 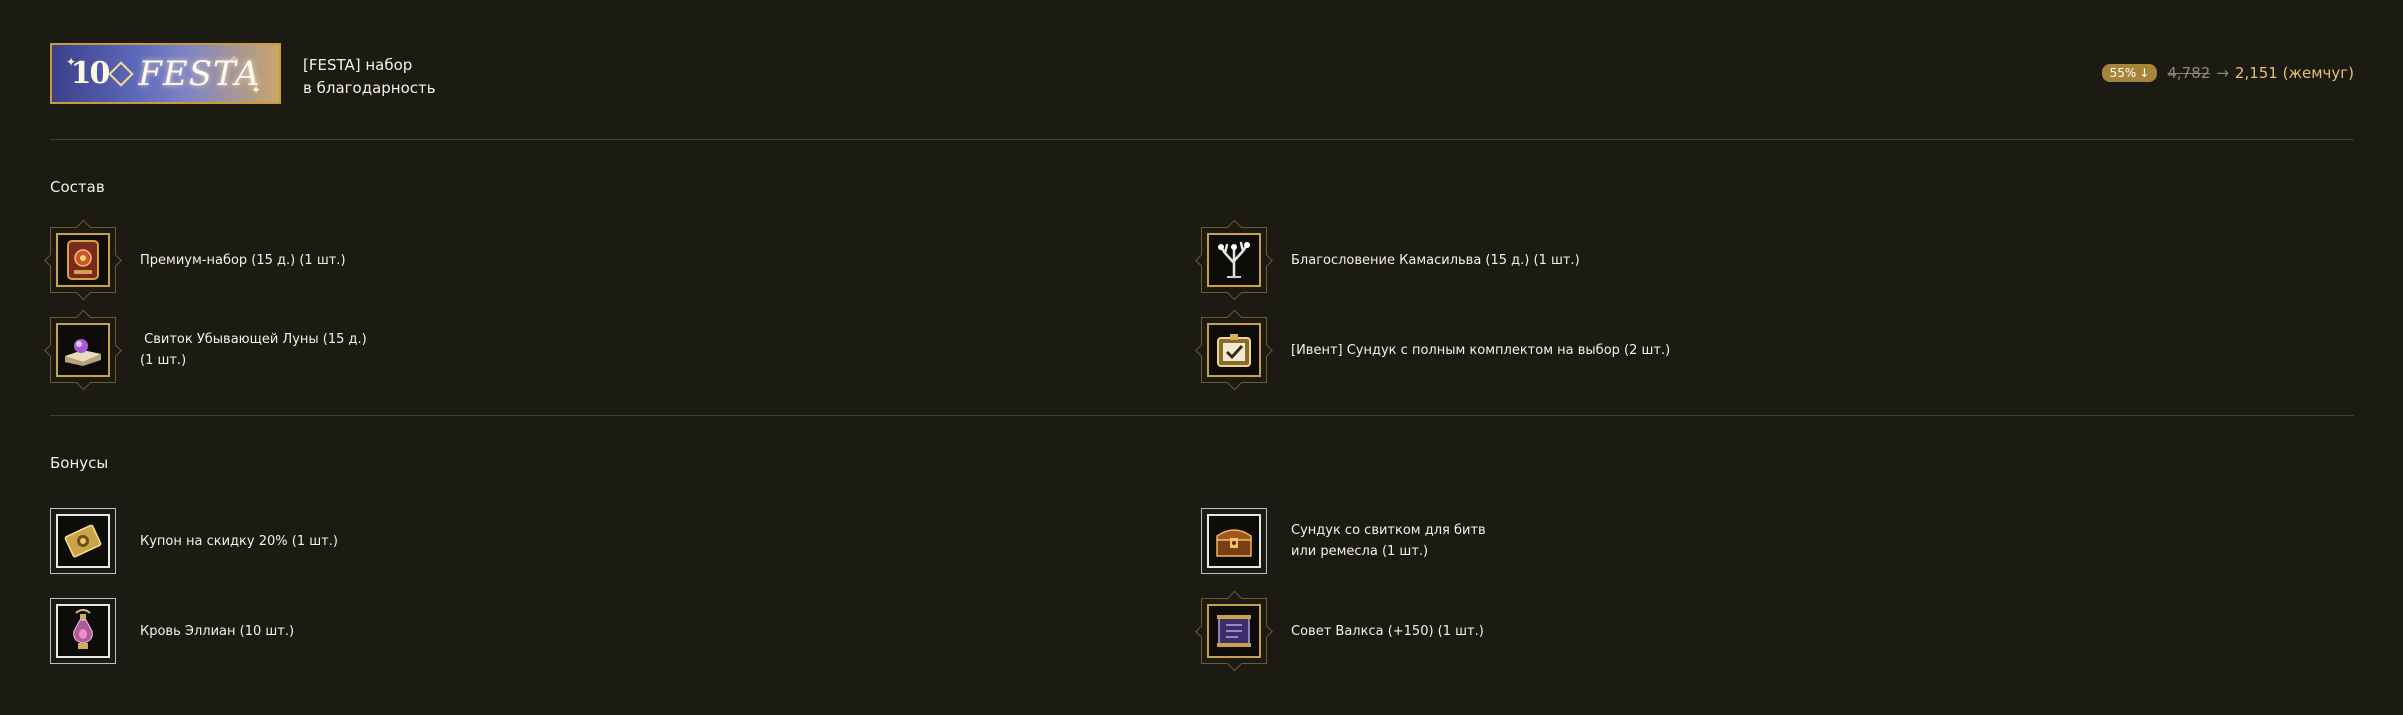 I want to click on event-chest-icon, so click(x=1234, y=350).